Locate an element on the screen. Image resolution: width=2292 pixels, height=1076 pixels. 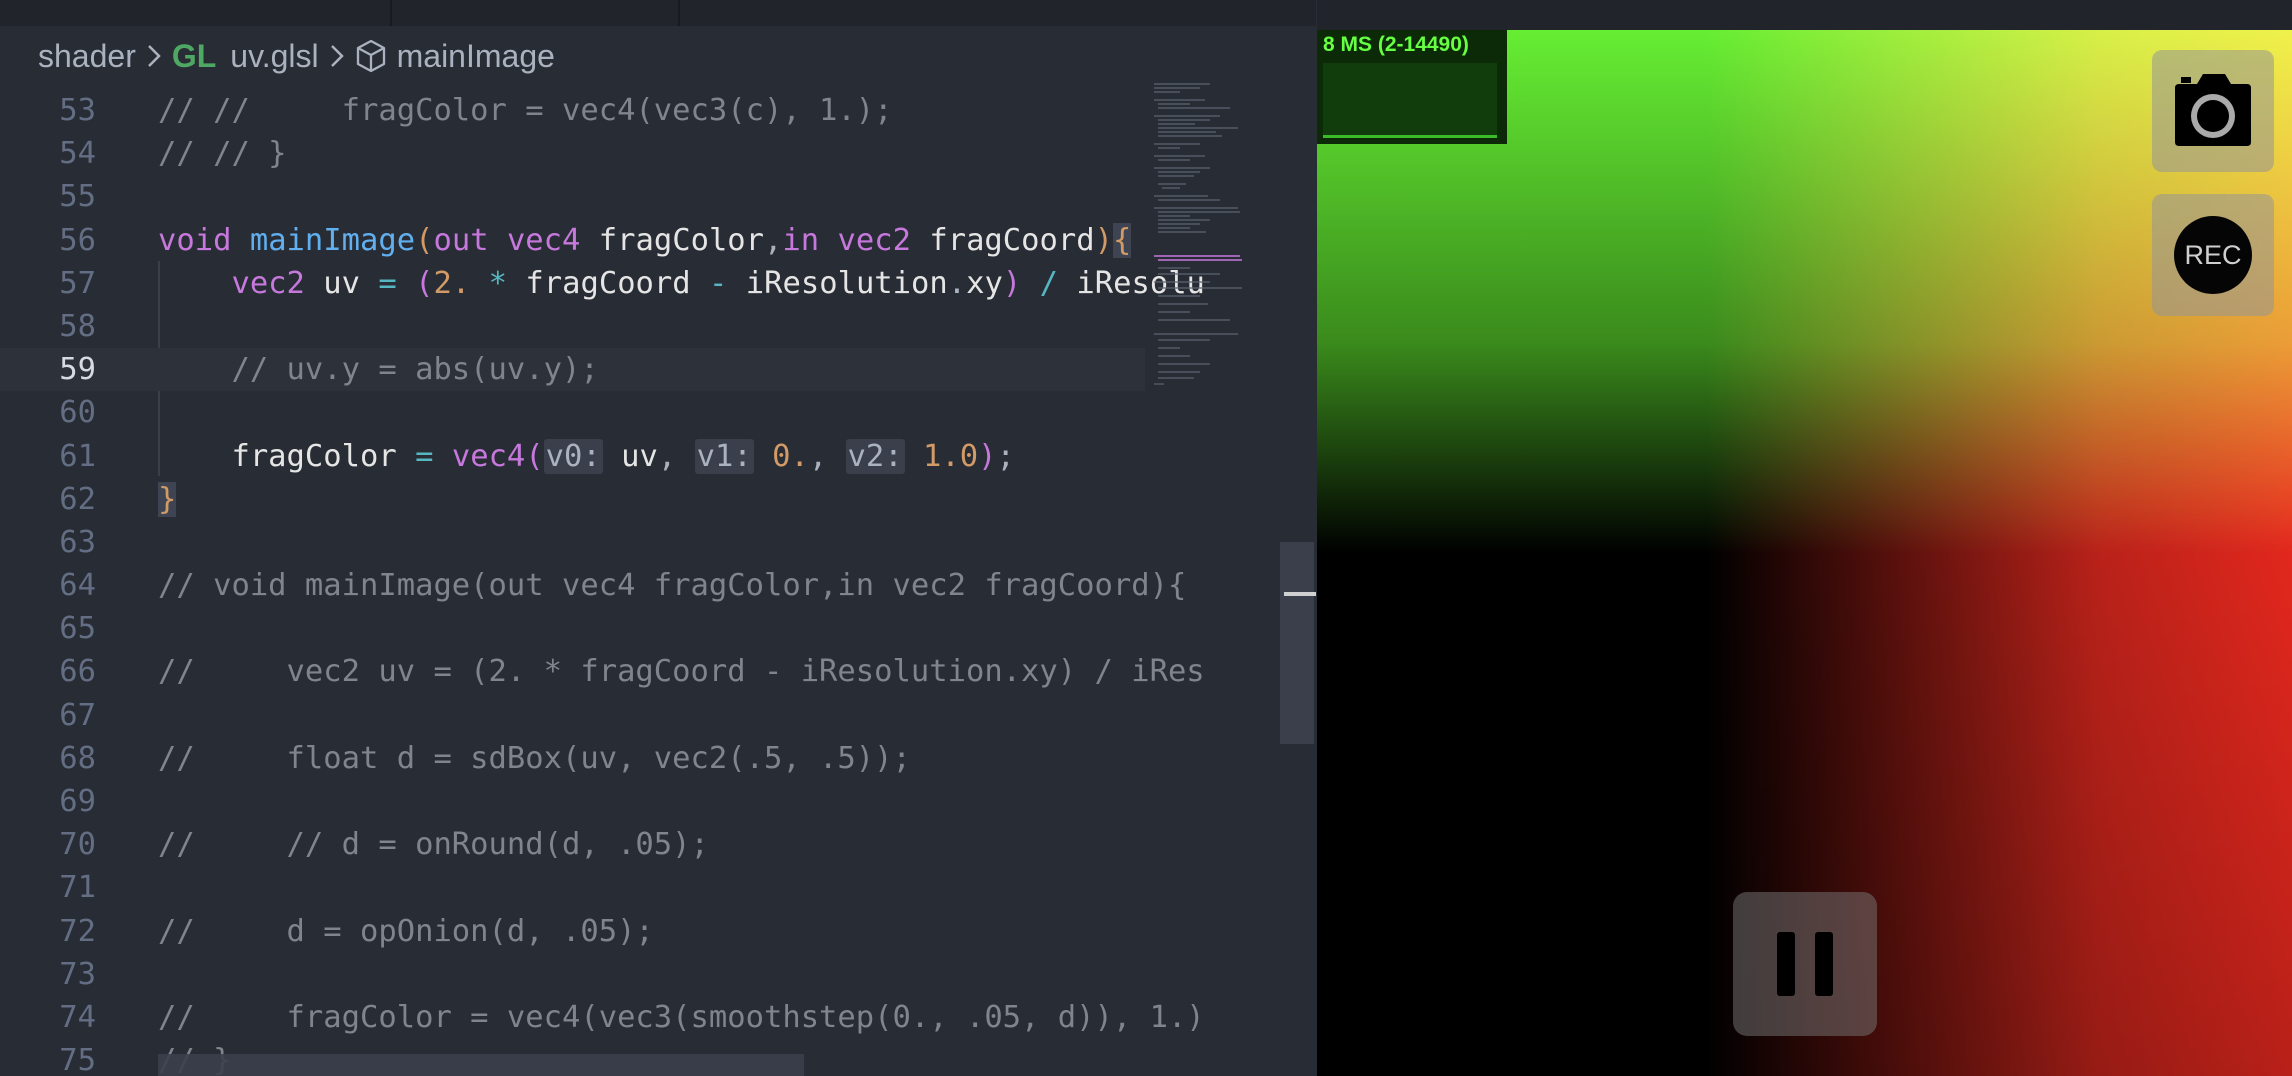
code-line: 55 is located at coordinates (572, 196).